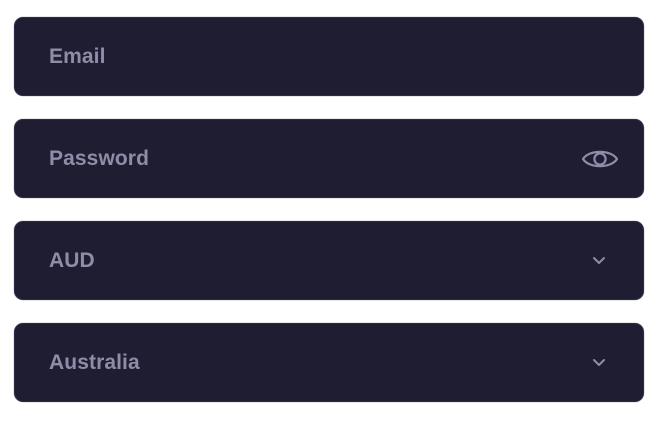 This screenshot has height=425, width=662. I want to click on password-placeholder: Password, so click(99, 158).